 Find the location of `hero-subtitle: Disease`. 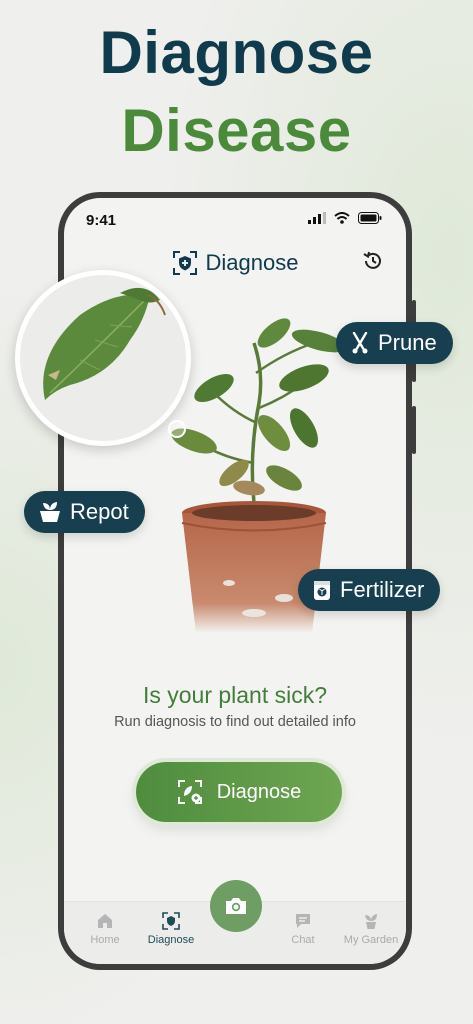

hero-subtitle: Disease is located at coordinates (236, 130).